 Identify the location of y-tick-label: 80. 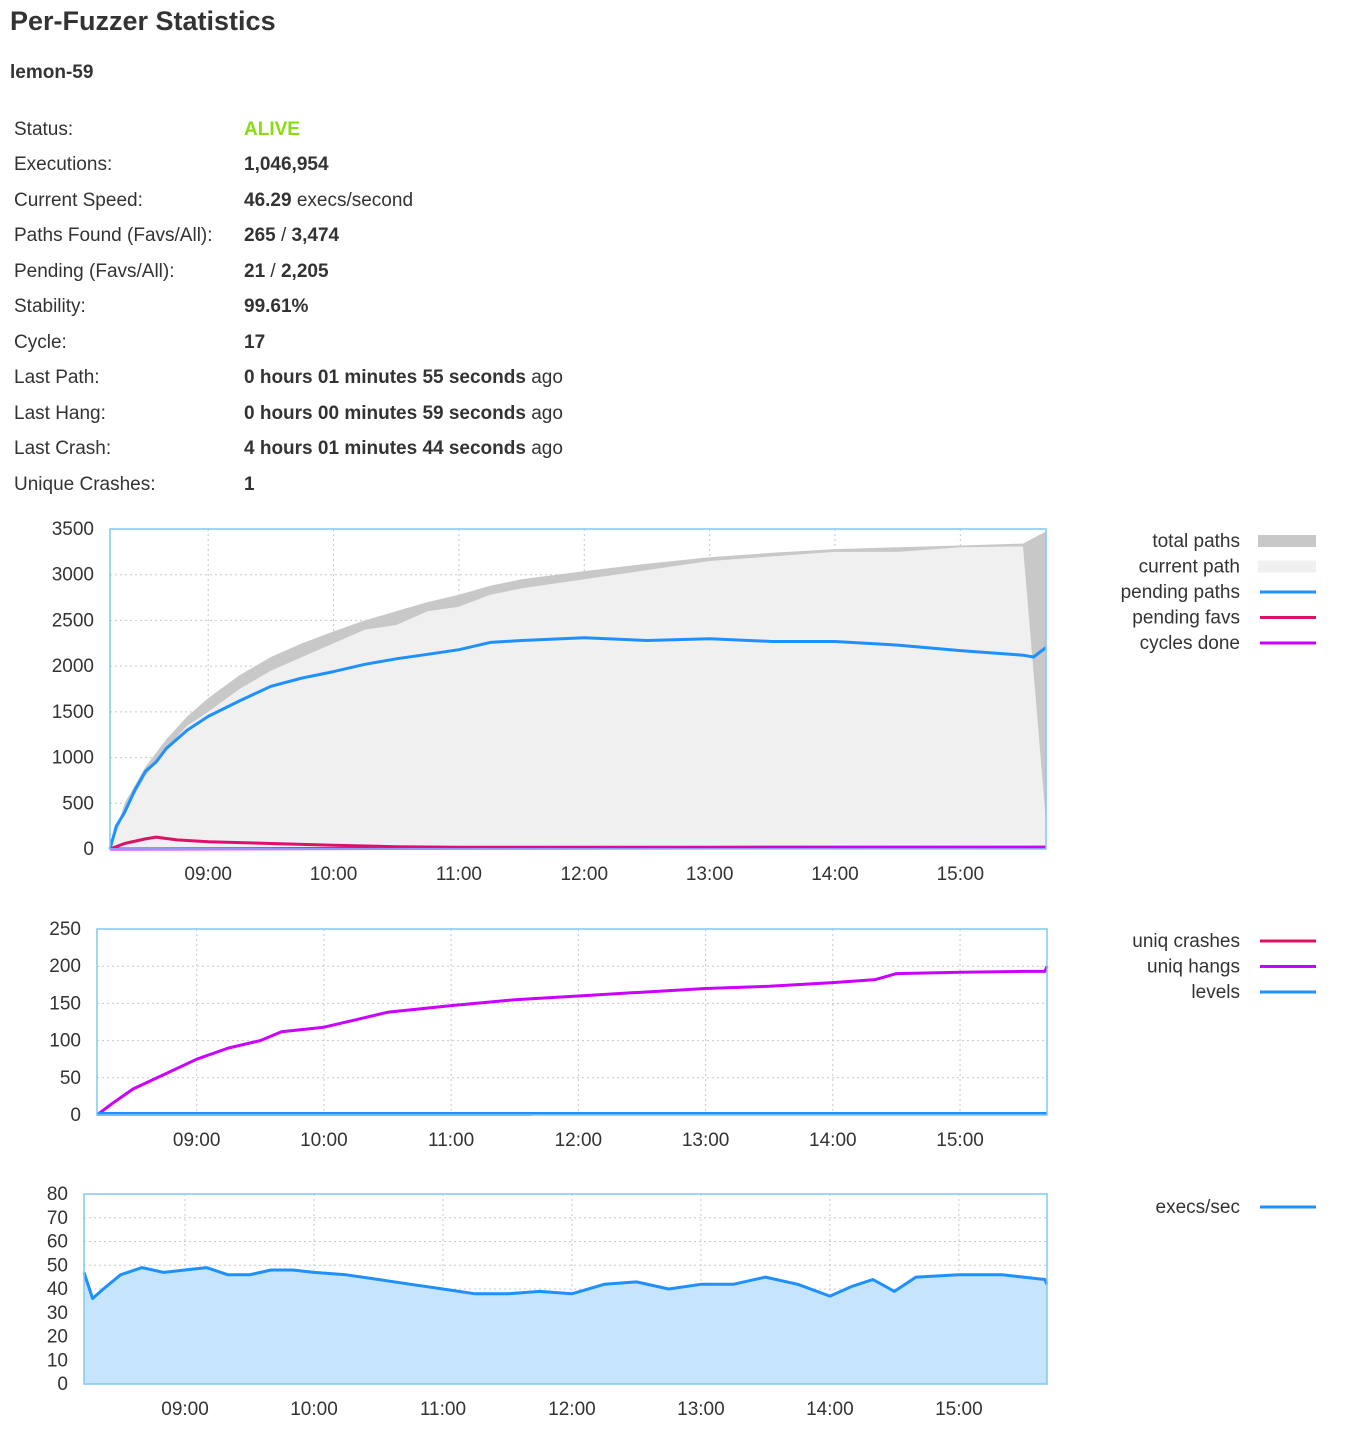
(57, 1194).